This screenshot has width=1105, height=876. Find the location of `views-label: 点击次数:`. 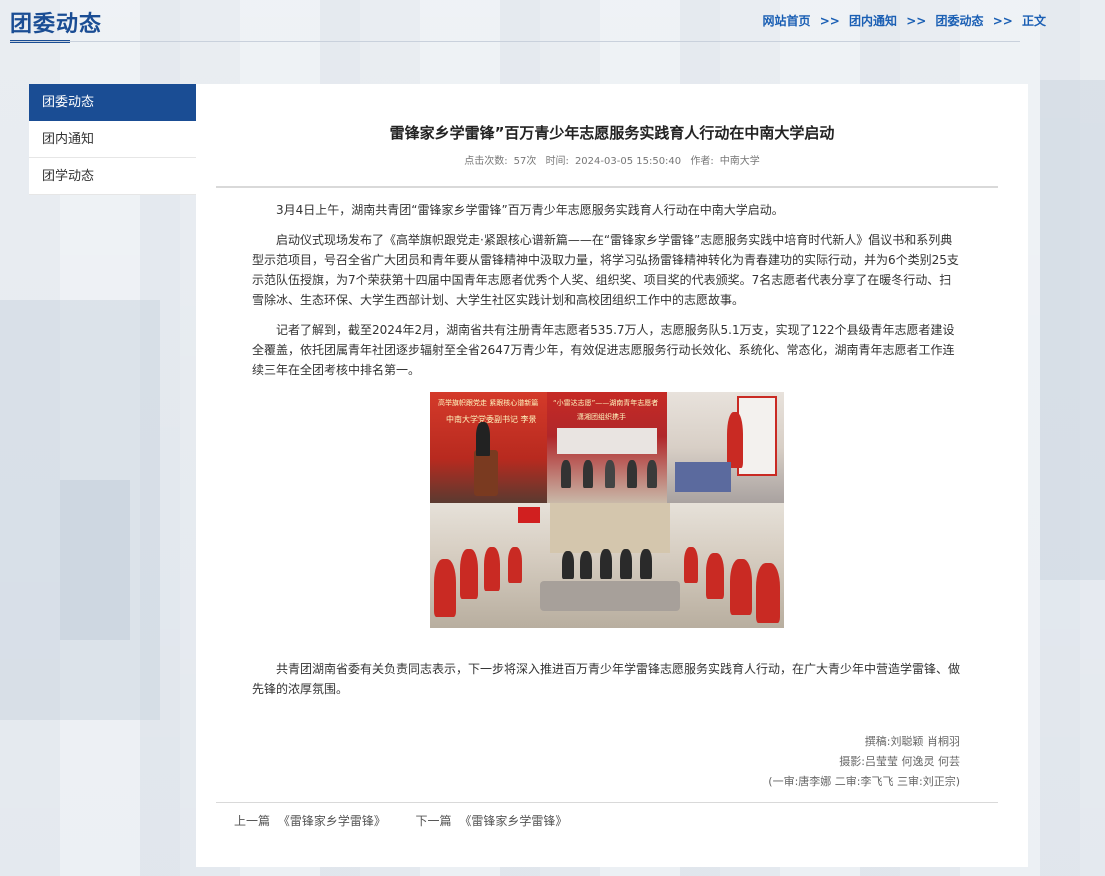

views-label: 点击次数: is located at coordinates (486, 161).